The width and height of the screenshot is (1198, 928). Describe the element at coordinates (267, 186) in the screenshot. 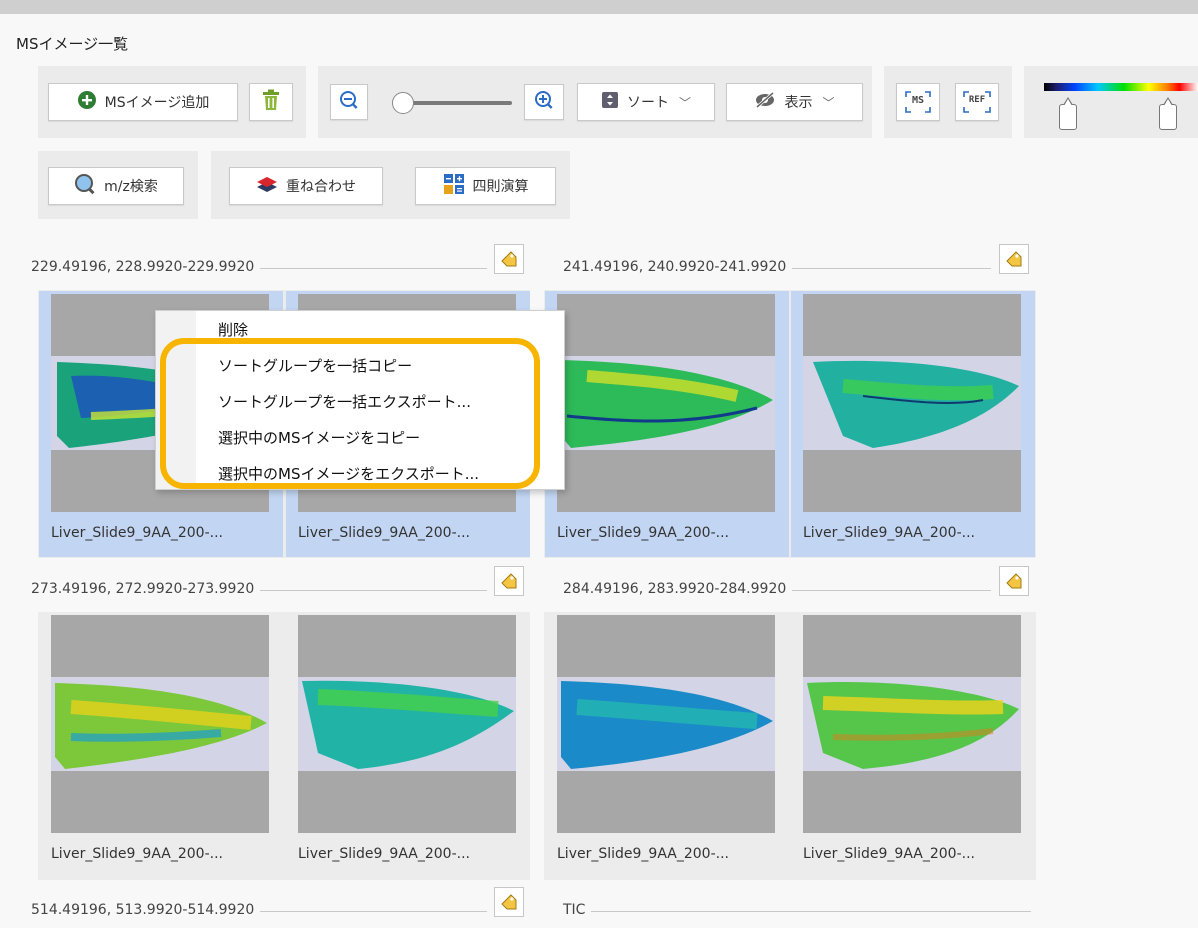

I see `layers-icon` at that location.